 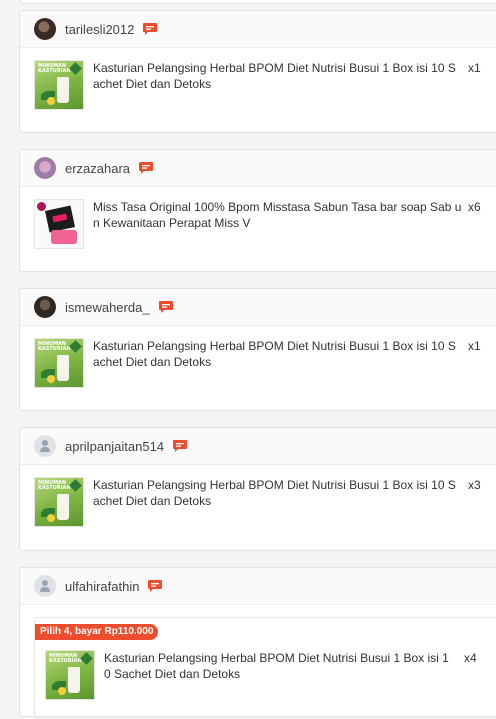 I want to click on order-card-header: ulfahirafathin, so click(x=258, y=586).